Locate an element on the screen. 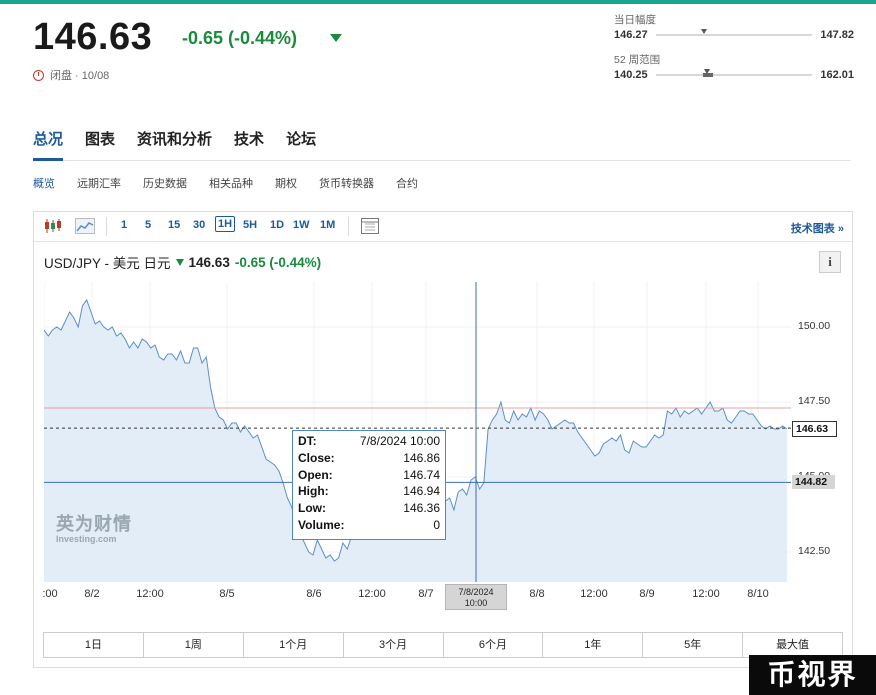  x-tick-label: 8/2 is located at coordinates (92, 594).